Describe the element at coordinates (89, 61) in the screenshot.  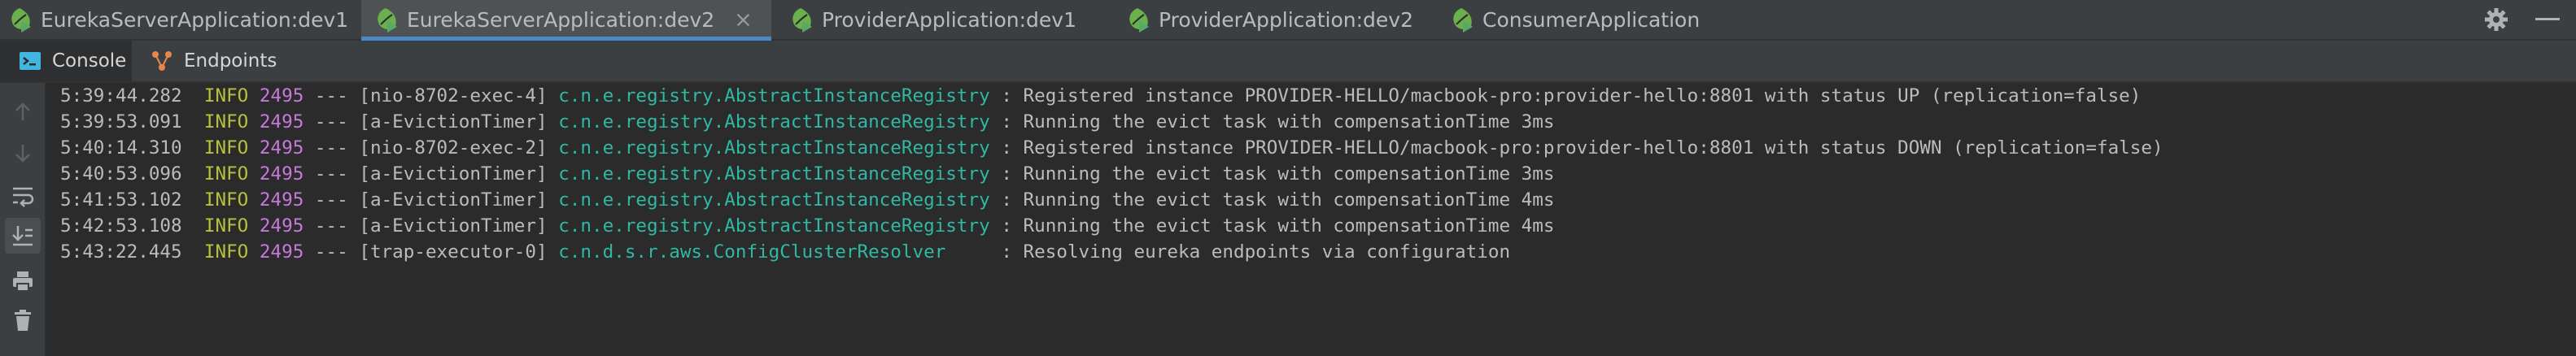
I see `tab-console-label: Console` at that location.